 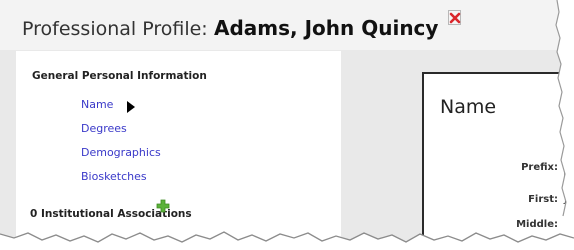 What do you see at coordinates (163, 206) in the screenshot?
I see `add-plus-icon` at bounding box center [163, 206].